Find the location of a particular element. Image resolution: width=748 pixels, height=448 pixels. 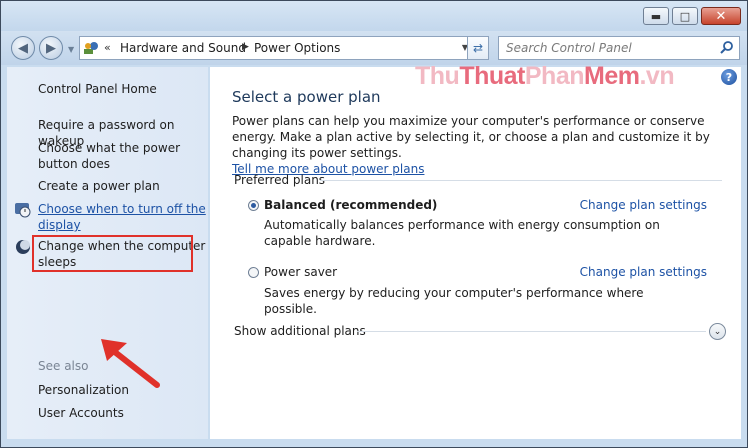

highlight-box is located at coordinates (112, 253).